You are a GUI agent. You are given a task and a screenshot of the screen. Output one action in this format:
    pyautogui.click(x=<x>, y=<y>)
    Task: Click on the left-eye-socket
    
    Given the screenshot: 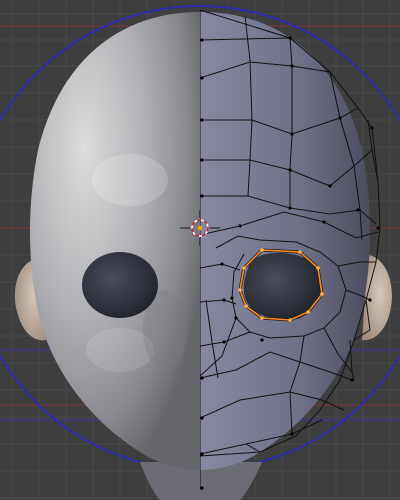 What is the action you would take?
    pyautogui.click(x=120, y=285)
    